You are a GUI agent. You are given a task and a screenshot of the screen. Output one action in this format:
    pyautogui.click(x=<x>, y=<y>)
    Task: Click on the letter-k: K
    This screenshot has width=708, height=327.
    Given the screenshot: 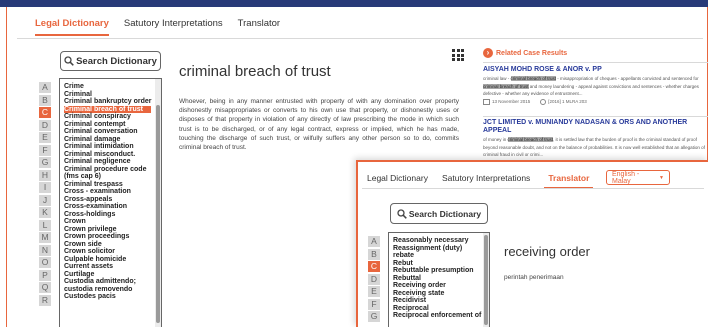 What is the action you would take?
    pyautogui.click(x=45, y=212)
    